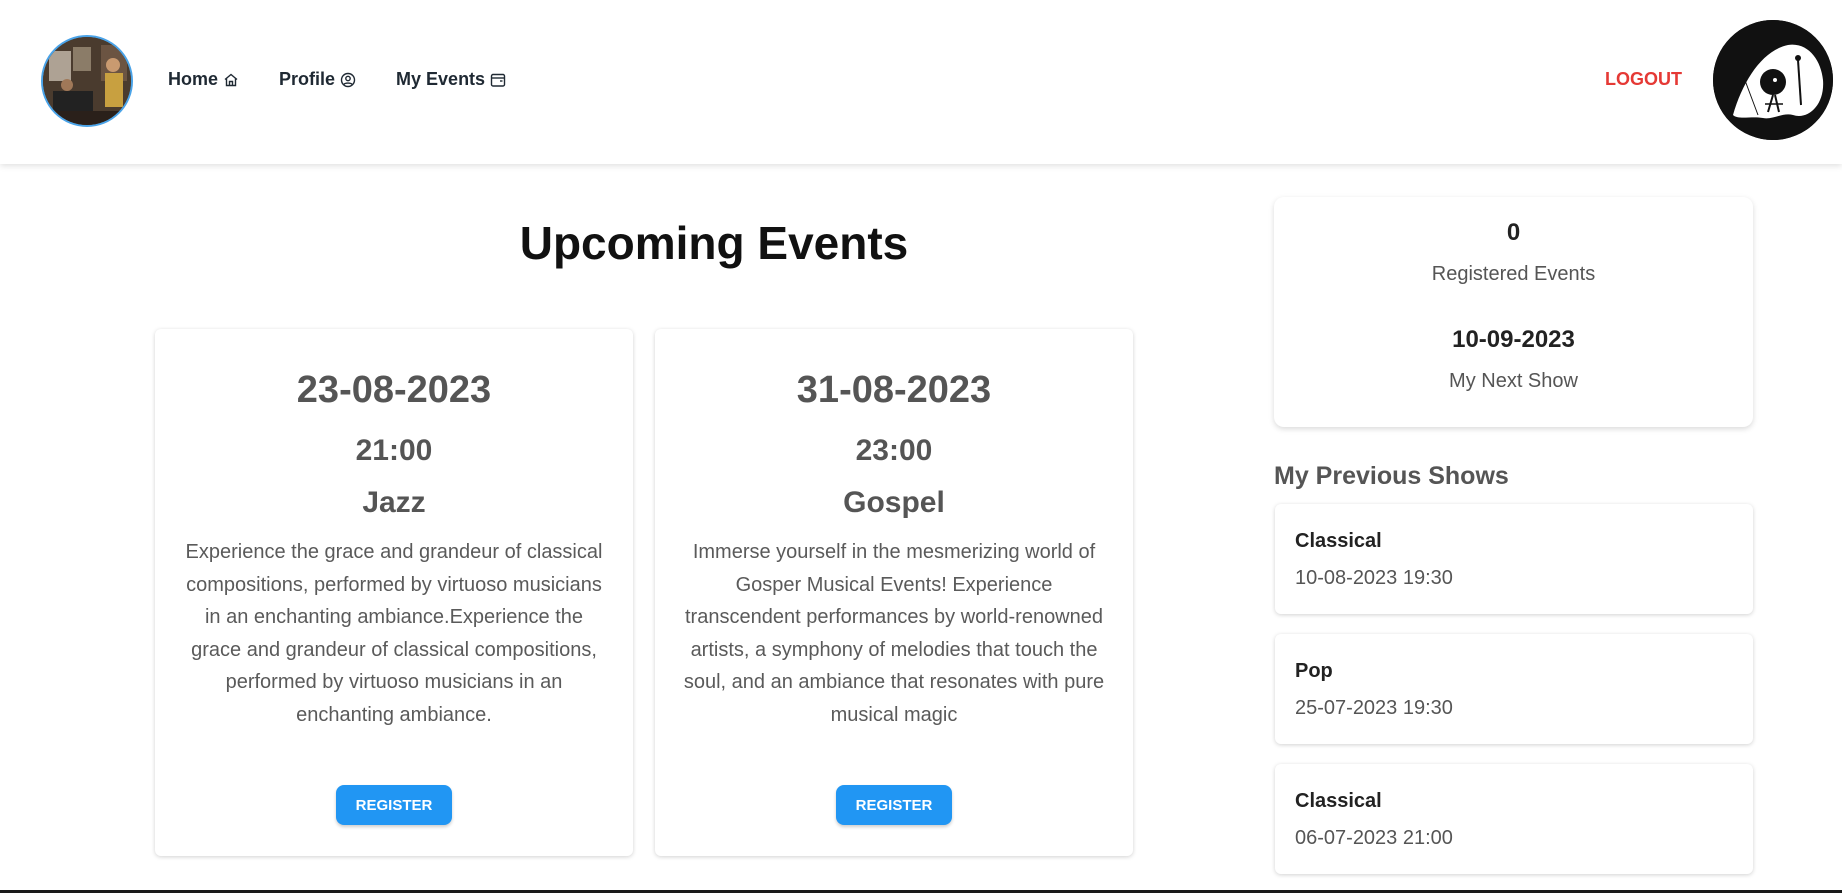  I want to click on event-date: 31-08-2023, so click(894, 390).